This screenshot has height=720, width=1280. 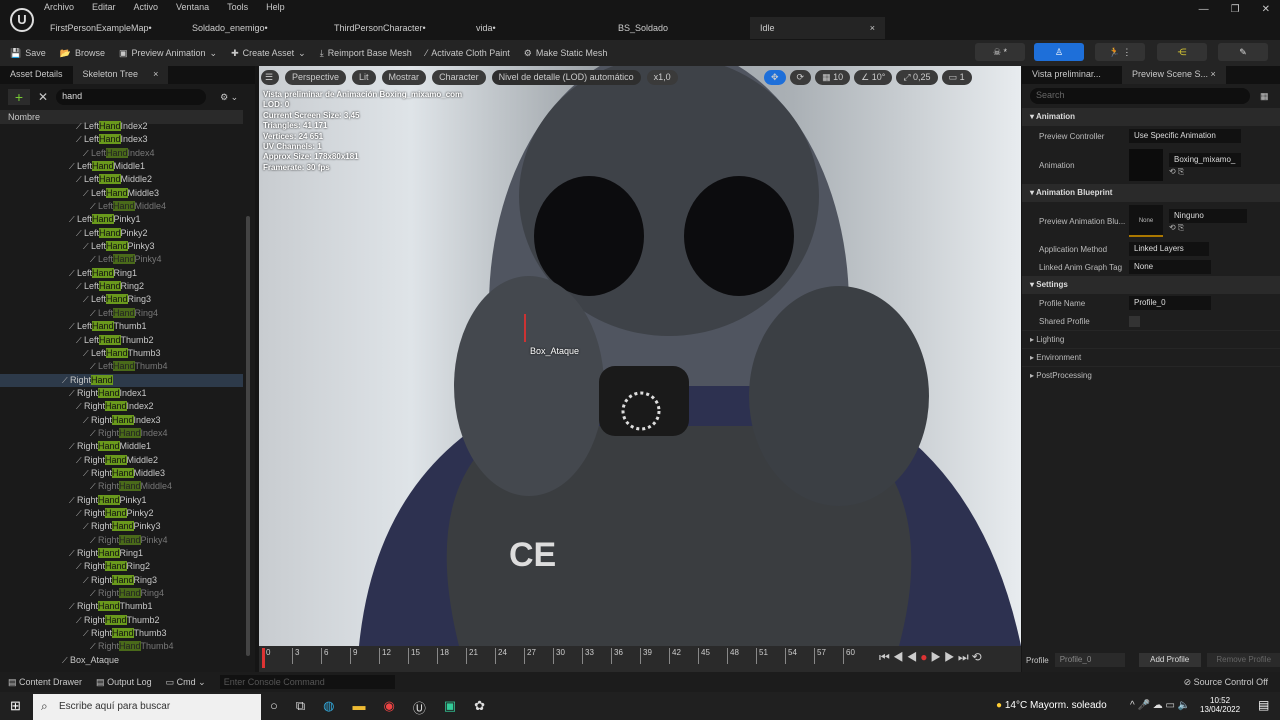 I want to click on tree-row: ⟋ RightHandPinky4, so click(x=121, y=540).